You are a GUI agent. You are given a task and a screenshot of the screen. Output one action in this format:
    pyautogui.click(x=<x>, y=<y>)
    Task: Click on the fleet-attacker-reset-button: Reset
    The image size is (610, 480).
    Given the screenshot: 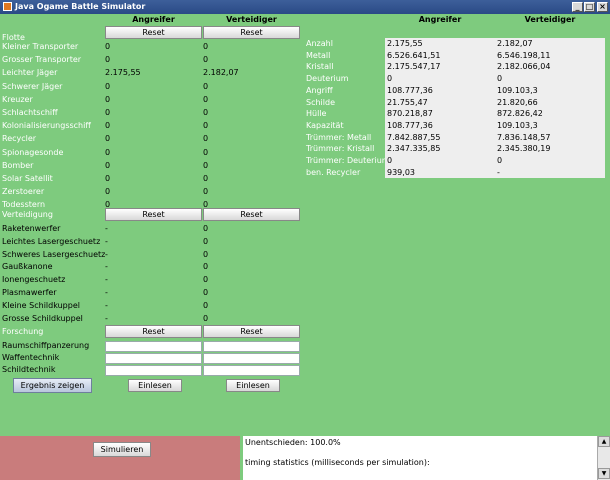 What is the action you would take?
    pyautogui.click(x=153, y=32)
    